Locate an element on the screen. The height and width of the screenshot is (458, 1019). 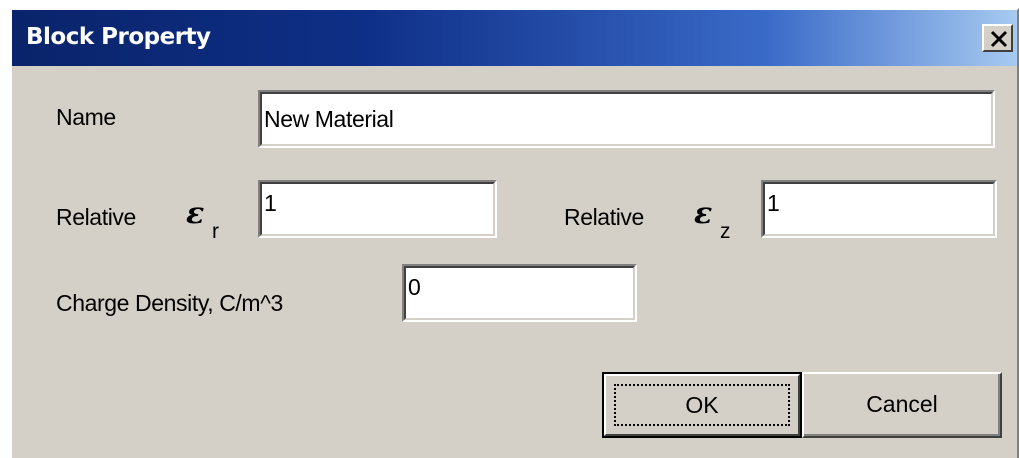
name-input is located at coordinates (626, 119).